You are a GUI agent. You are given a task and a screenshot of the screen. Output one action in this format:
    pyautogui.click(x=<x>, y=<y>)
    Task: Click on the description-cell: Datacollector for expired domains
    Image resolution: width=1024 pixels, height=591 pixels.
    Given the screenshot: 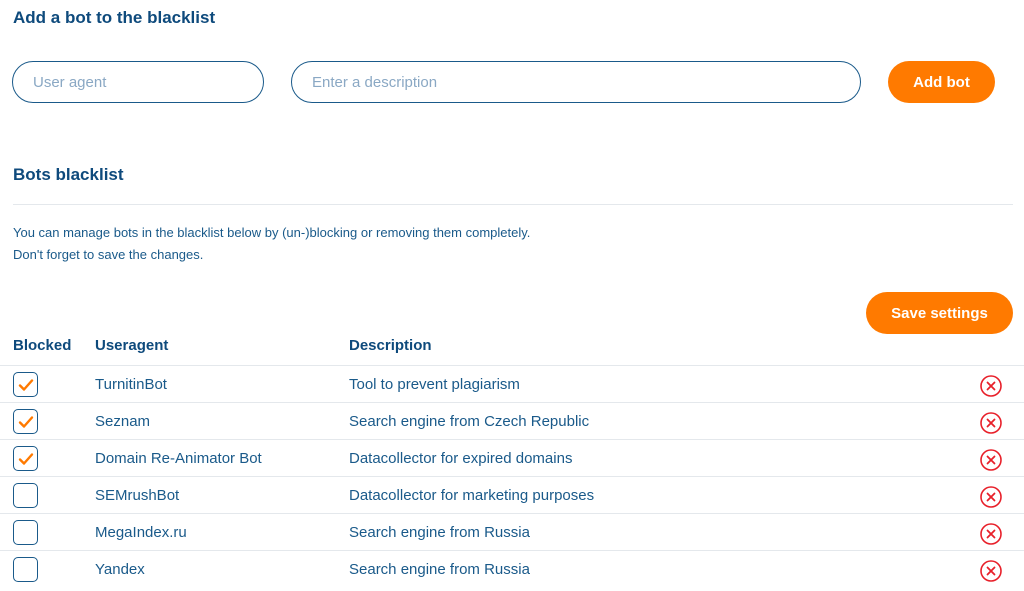 What is the action you would take?
    pyautogui.click(x=461, y=458)
    